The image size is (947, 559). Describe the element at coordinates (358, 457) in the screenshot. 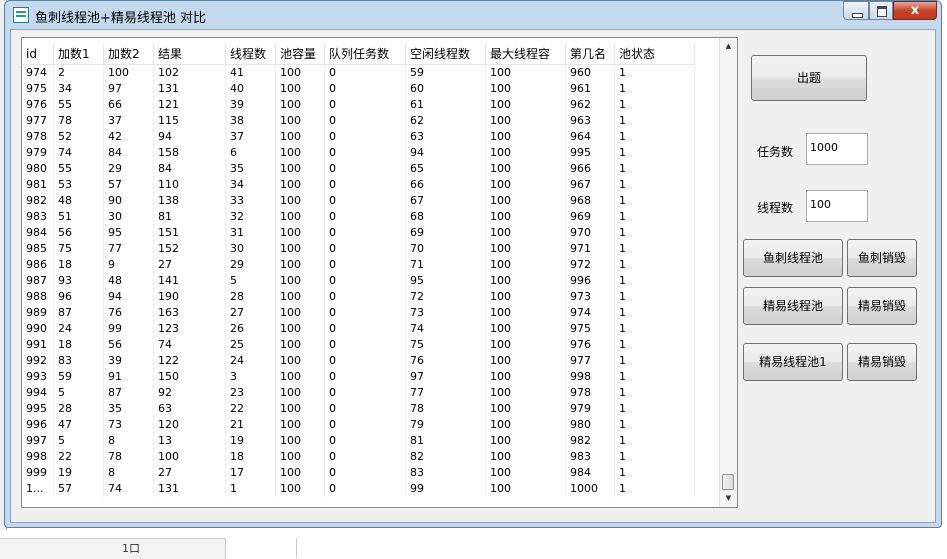

I see `table-row: 998 22 78 100 18 100 0 82 100 983 1` at that location.